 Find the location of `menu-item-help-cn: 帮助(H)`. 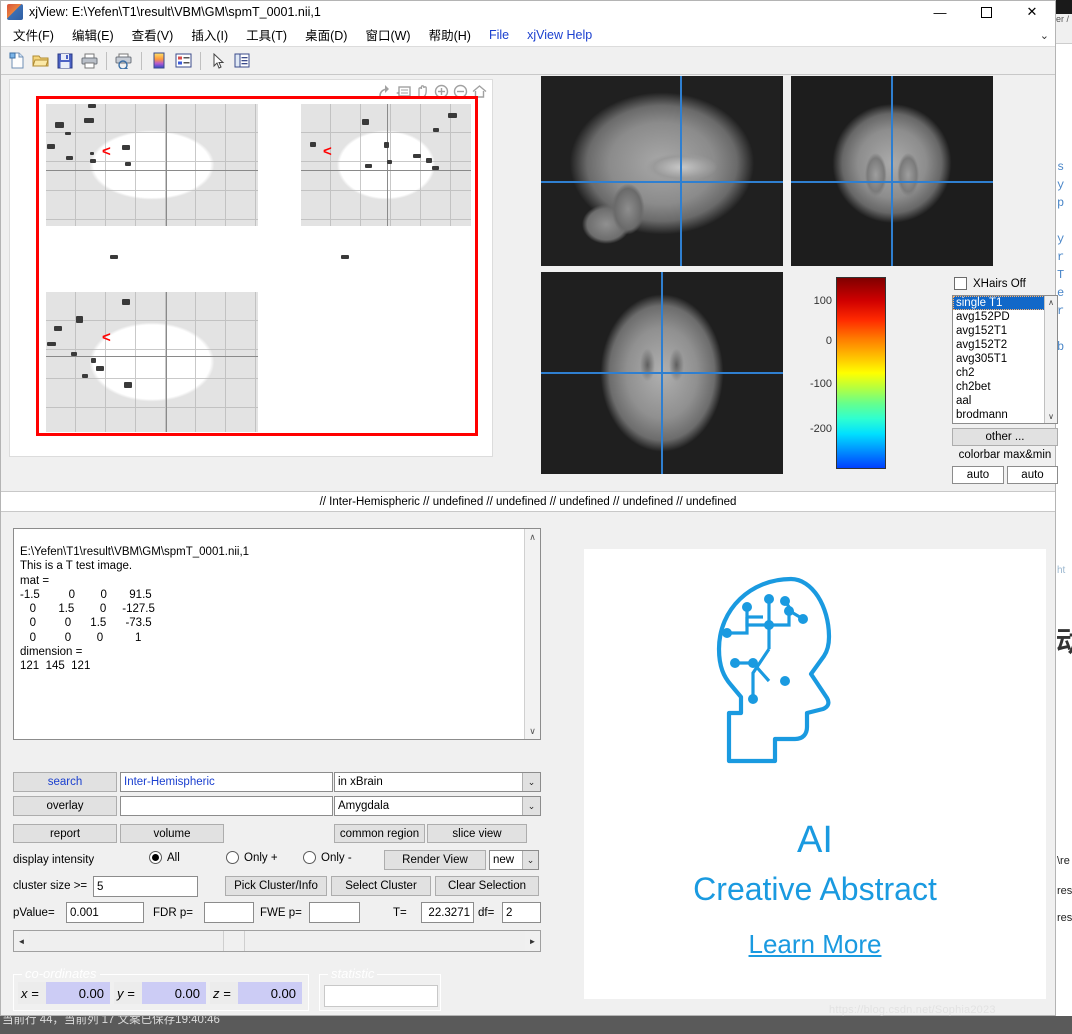

menu-item-help-cn: 帮助(H) is located at coordinates (450, 34).